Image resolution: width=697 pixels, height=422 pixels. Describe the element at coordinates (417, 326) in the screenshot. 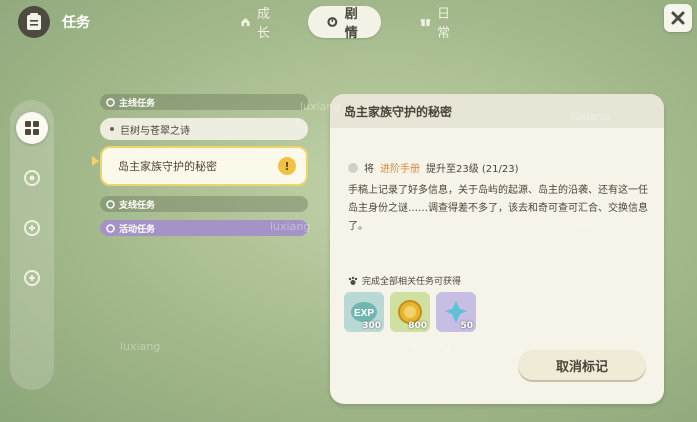

I see `reward-coin-count: 800` at that location.